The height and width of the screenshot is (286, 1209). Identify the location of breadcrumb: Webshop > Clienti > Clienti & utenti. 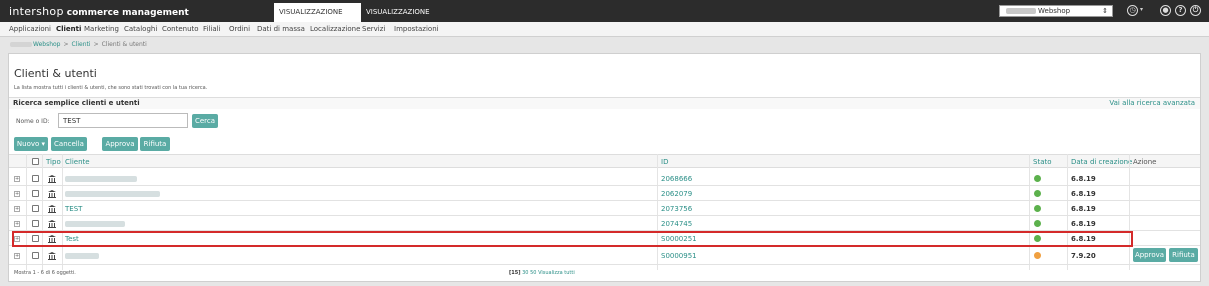
(78, 44).